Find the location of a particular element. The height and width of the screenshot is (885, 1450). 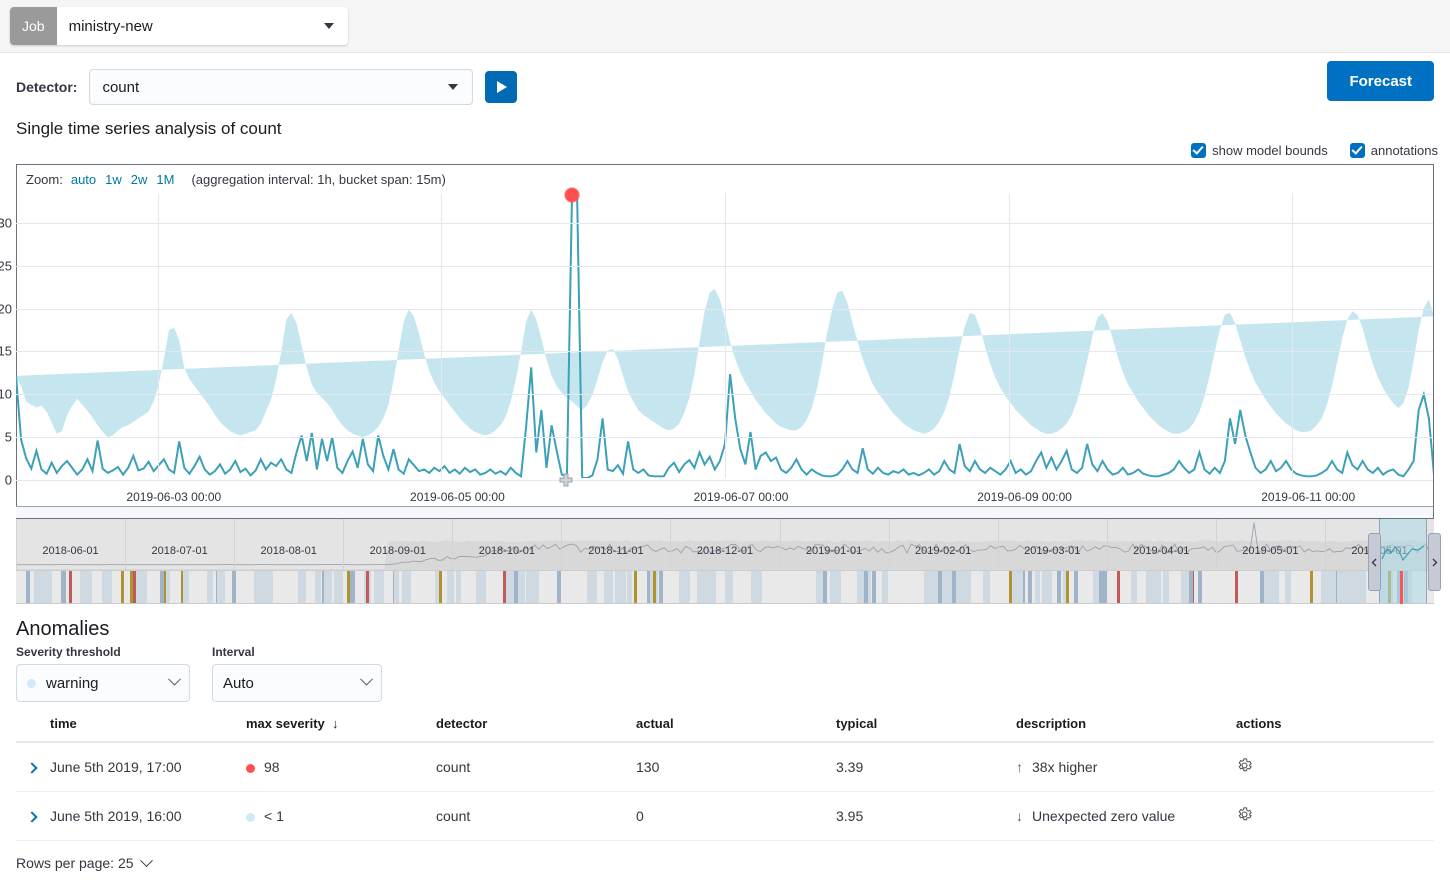

interval-select: Auto is located at coordinates (297, 683).